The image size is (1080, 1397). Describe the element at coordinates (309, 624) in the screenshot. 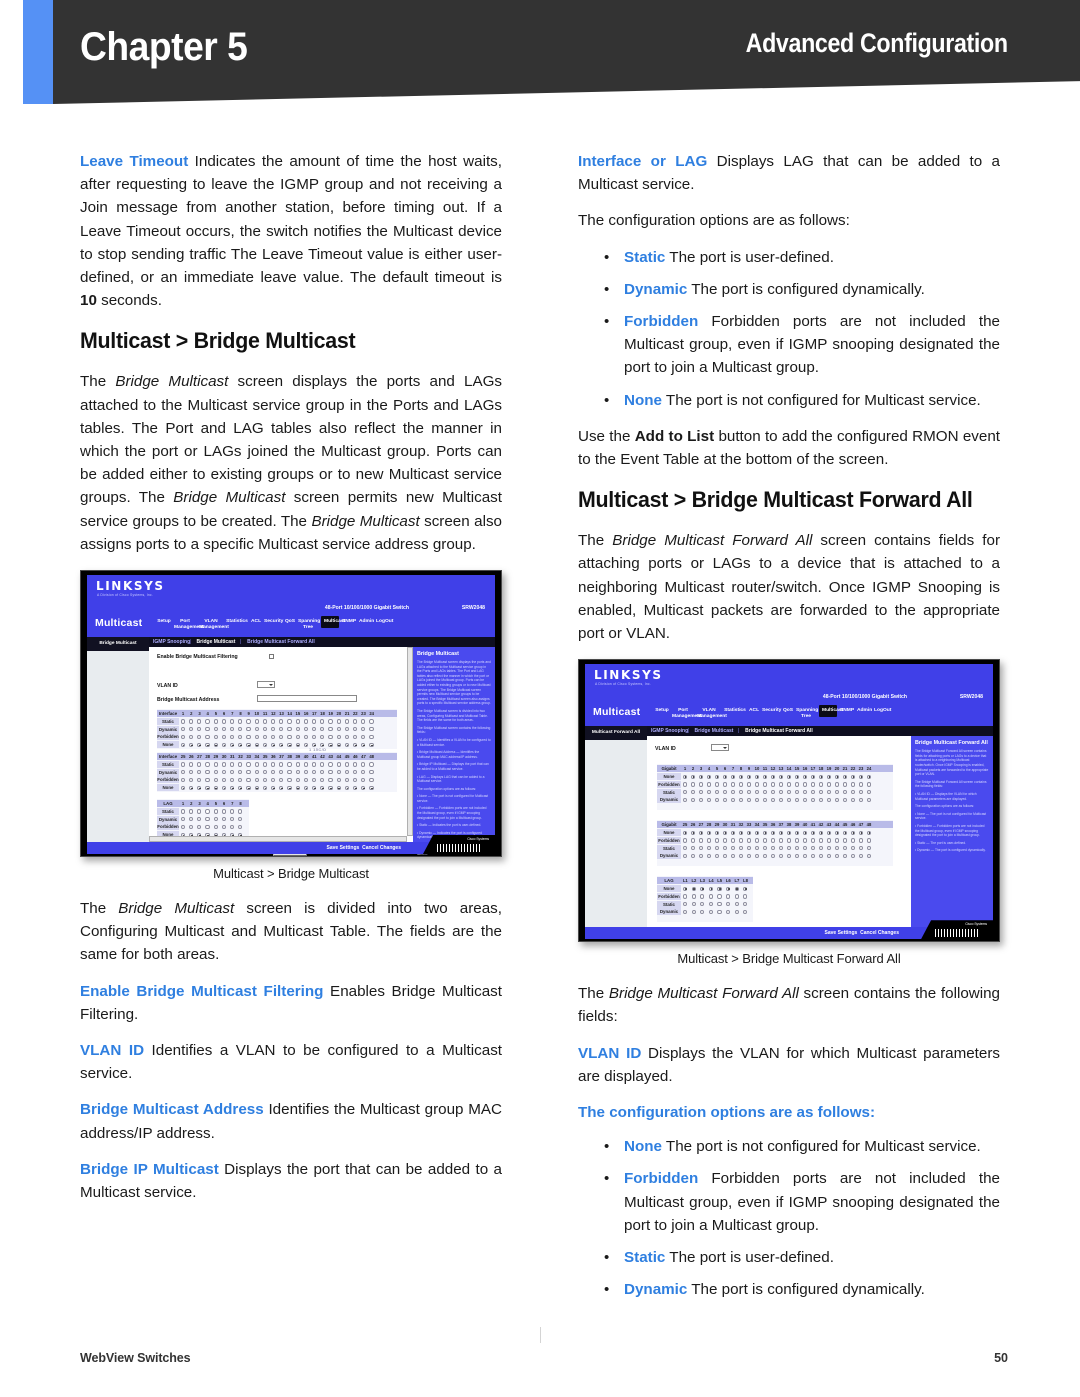

I see `nav-tab-spanning-tree: Spanning Tree` at that location.